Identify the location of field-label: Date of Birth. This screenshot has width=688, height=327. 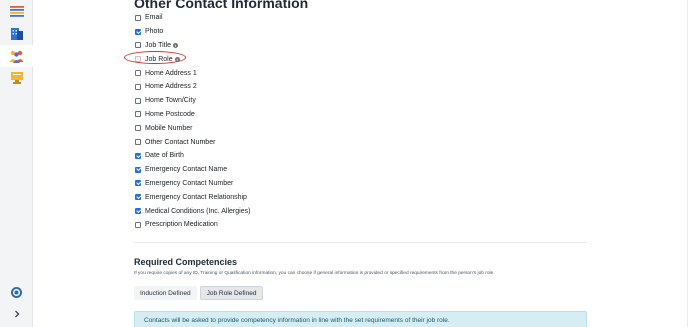
(164, 156).